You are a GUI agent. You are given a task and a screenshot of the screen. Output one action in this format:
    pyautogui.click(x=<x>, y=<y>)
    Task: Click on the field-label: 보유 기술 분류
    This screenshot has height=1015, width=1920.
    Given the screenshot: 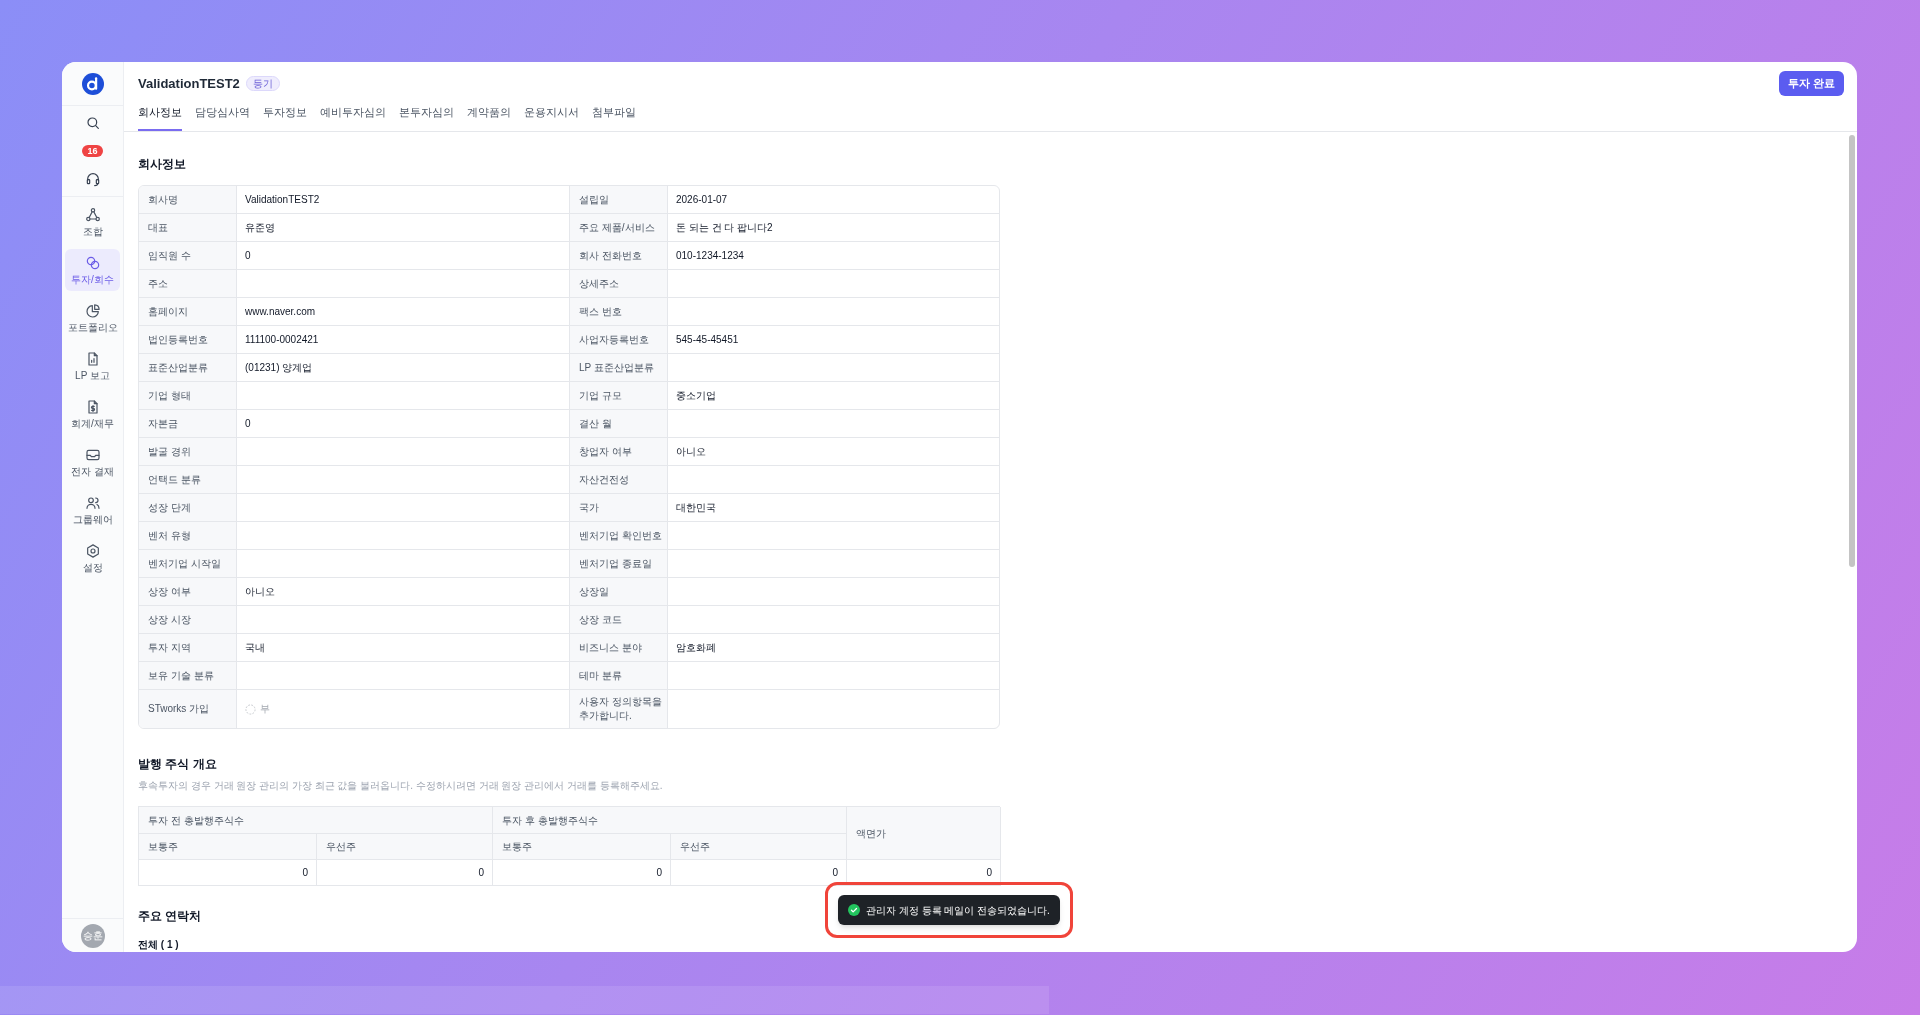 What is the action you would take?
    pyautogui.click(x=188, y=675)
    